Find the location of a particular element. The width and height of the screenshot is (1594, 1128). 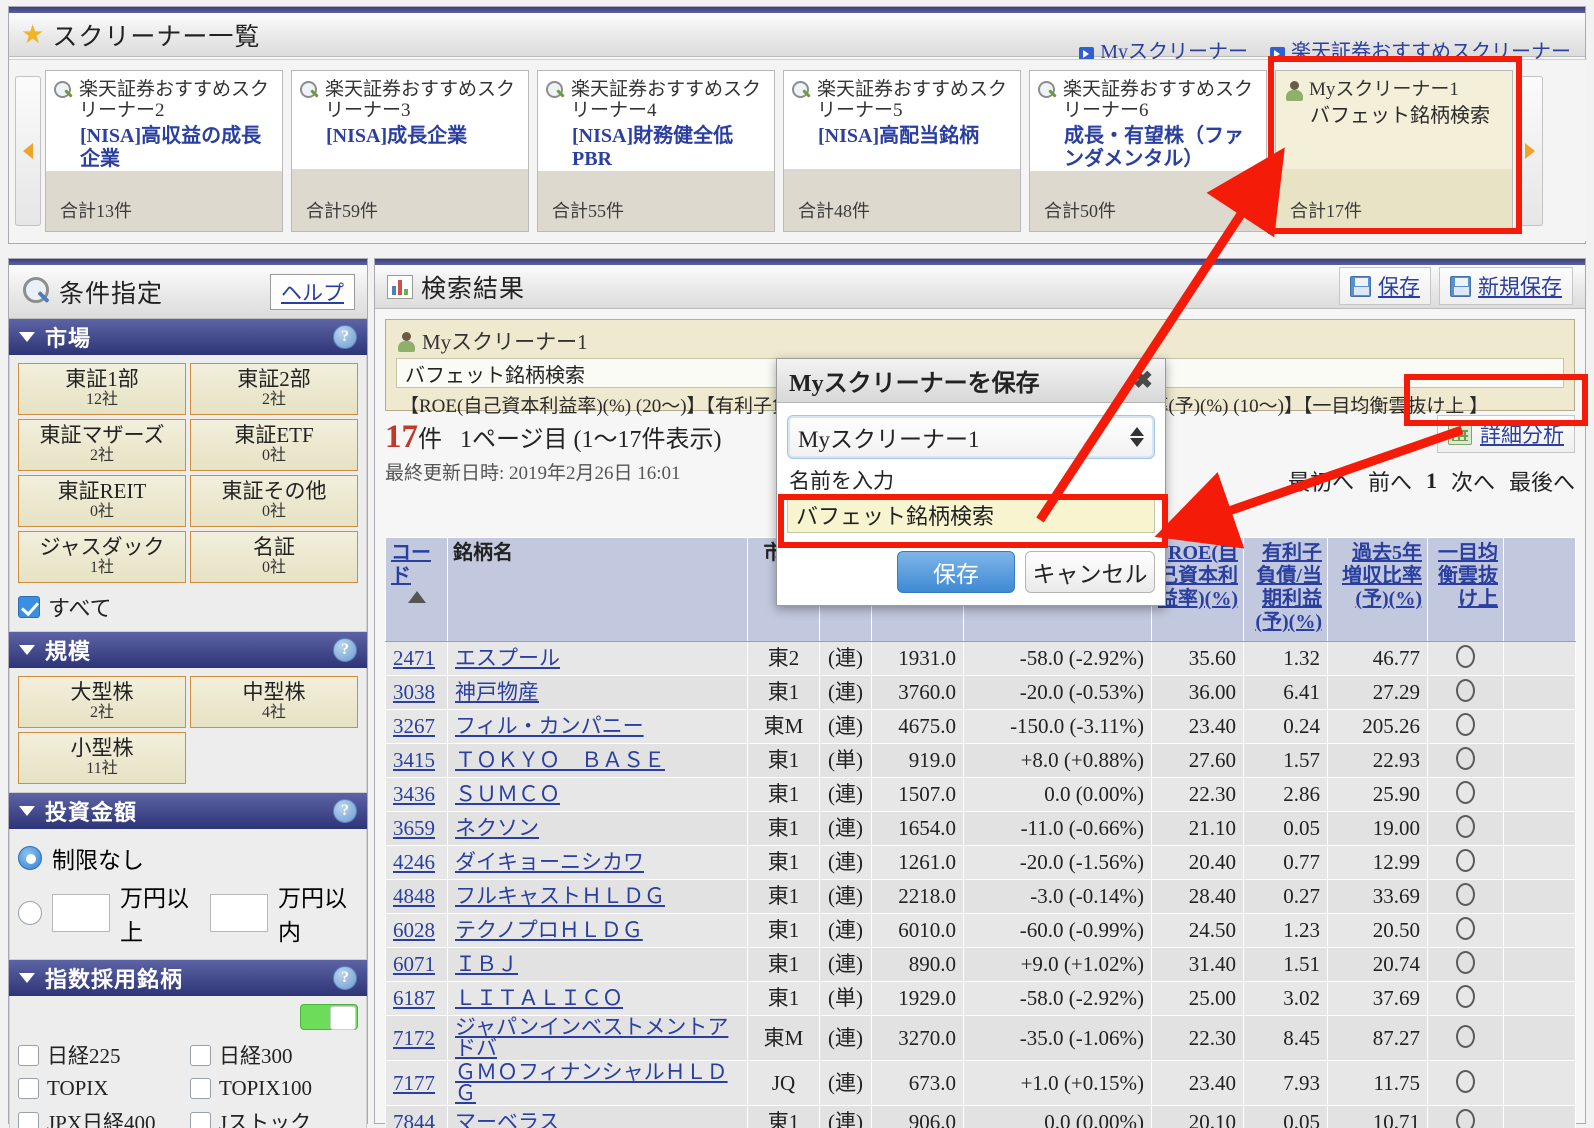

cell-name: エスプール is located at coordinates (597, 658).